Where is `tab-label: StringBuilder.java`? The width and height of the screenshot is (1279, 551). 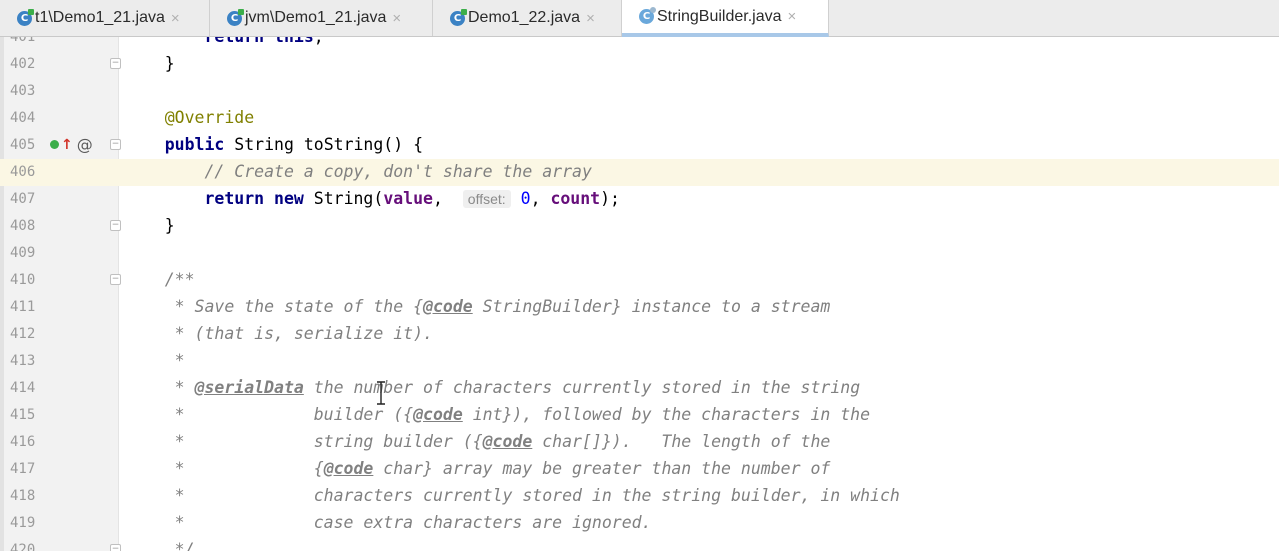
tab-label: StringBuilder.java is located at coordinates (719, 16).